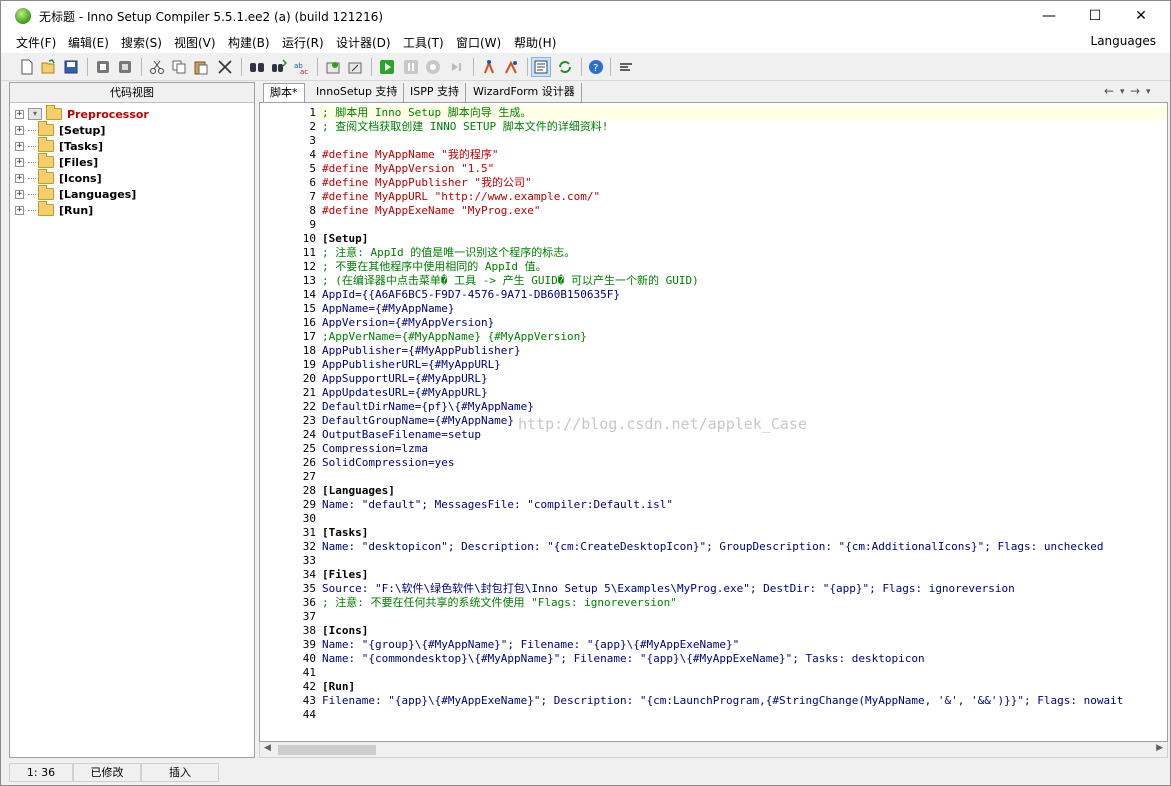  Describe the element at coordinates (309, 238) in the screenshot. I see `line-number: 10` at that location.